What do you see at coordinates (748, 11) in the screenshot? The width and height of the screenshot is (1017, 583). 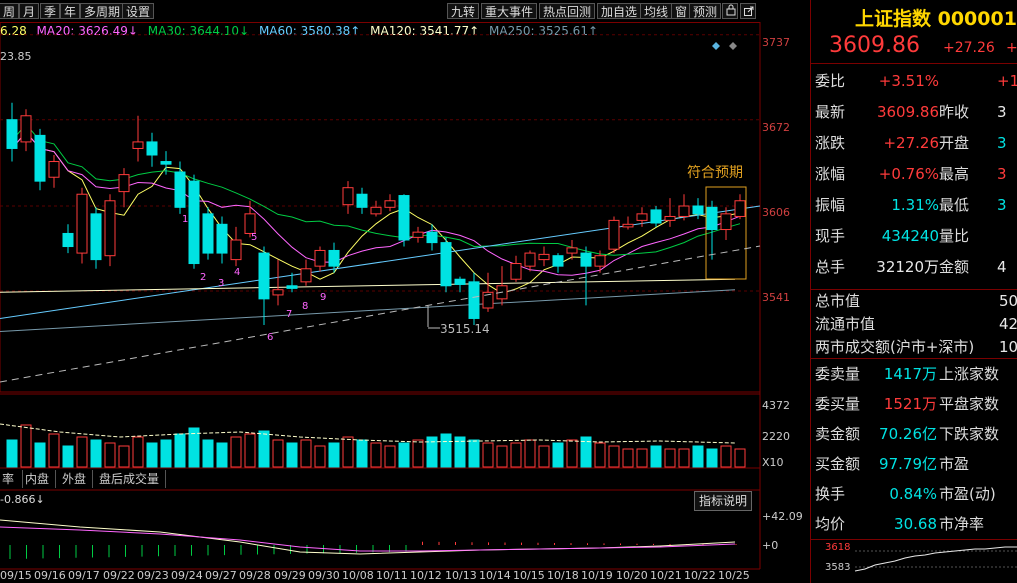 I see `popout-icon` at bounding box center [748, 11].